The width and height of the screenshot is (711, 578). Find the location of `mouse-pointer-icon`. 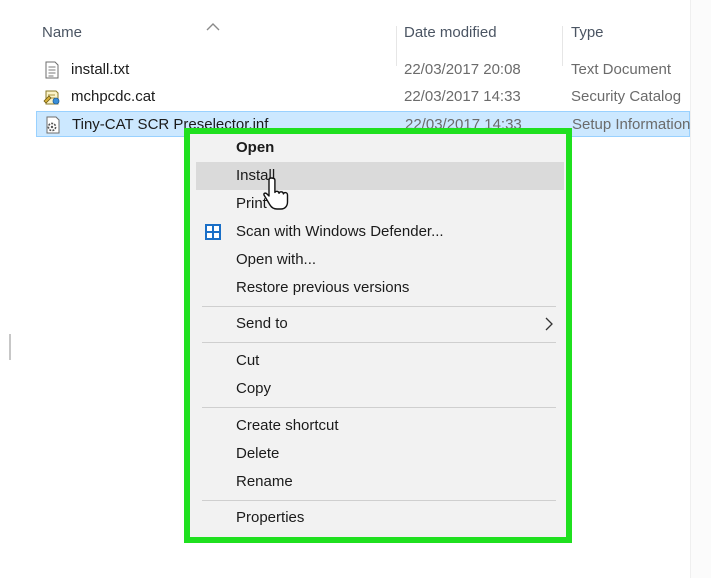

mouse-pointer-icon is located at coordinates (276, 193).